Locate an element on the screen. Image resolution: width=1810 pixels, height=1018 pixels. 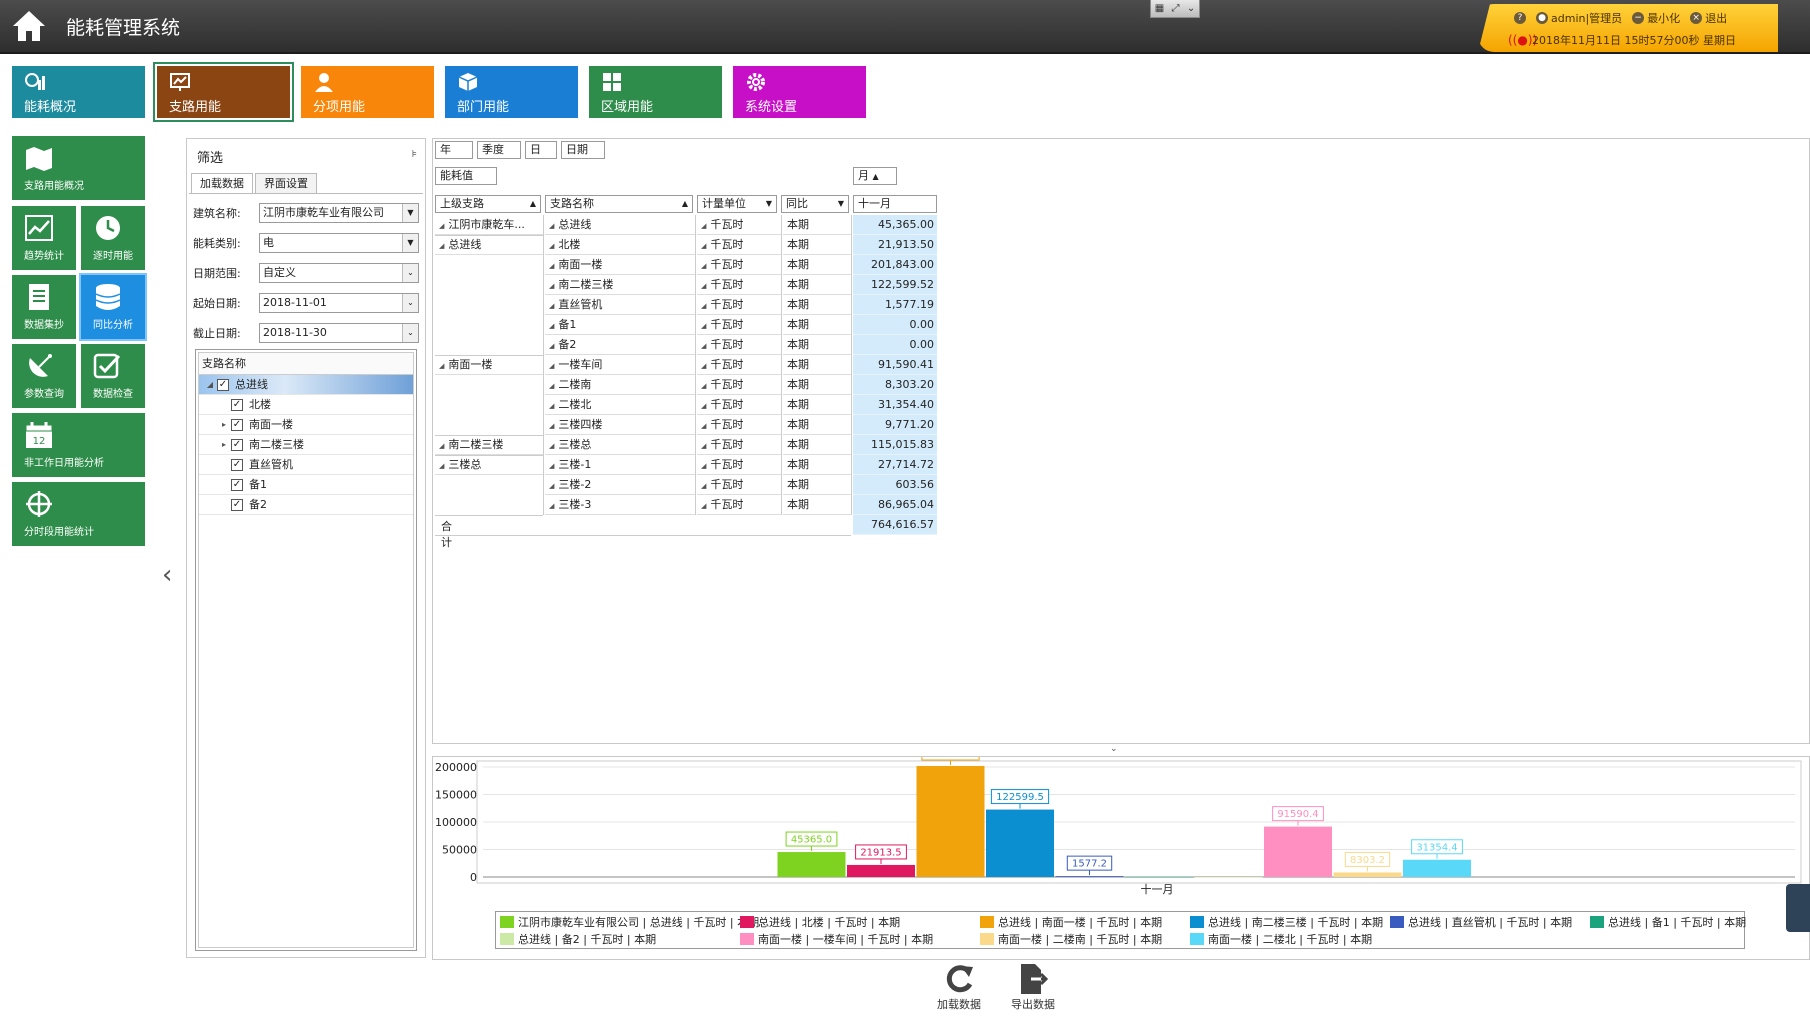
side-data-collect: 数据集抄 is located at coordinates (44, 307).